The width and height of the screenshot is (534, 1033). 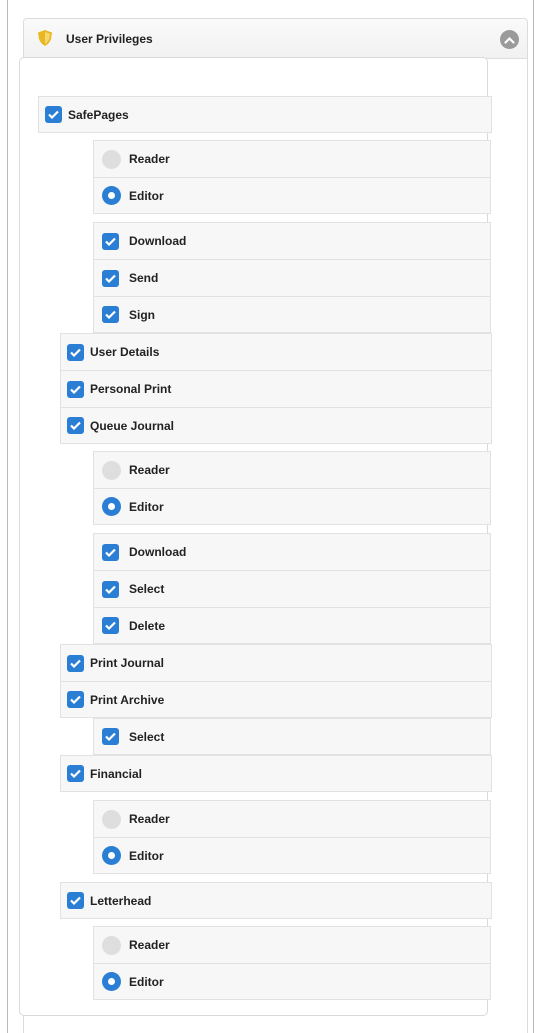 What do you see at coordinates (45, 38) in the screenshot?
I see `shield-icon` at bounding box center [45, 38].